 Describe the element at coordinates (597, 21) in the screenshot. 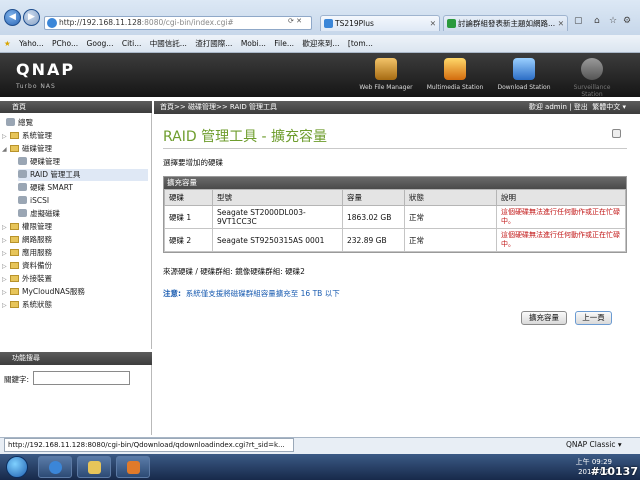

I see `home-icon: ⌂` at that location.